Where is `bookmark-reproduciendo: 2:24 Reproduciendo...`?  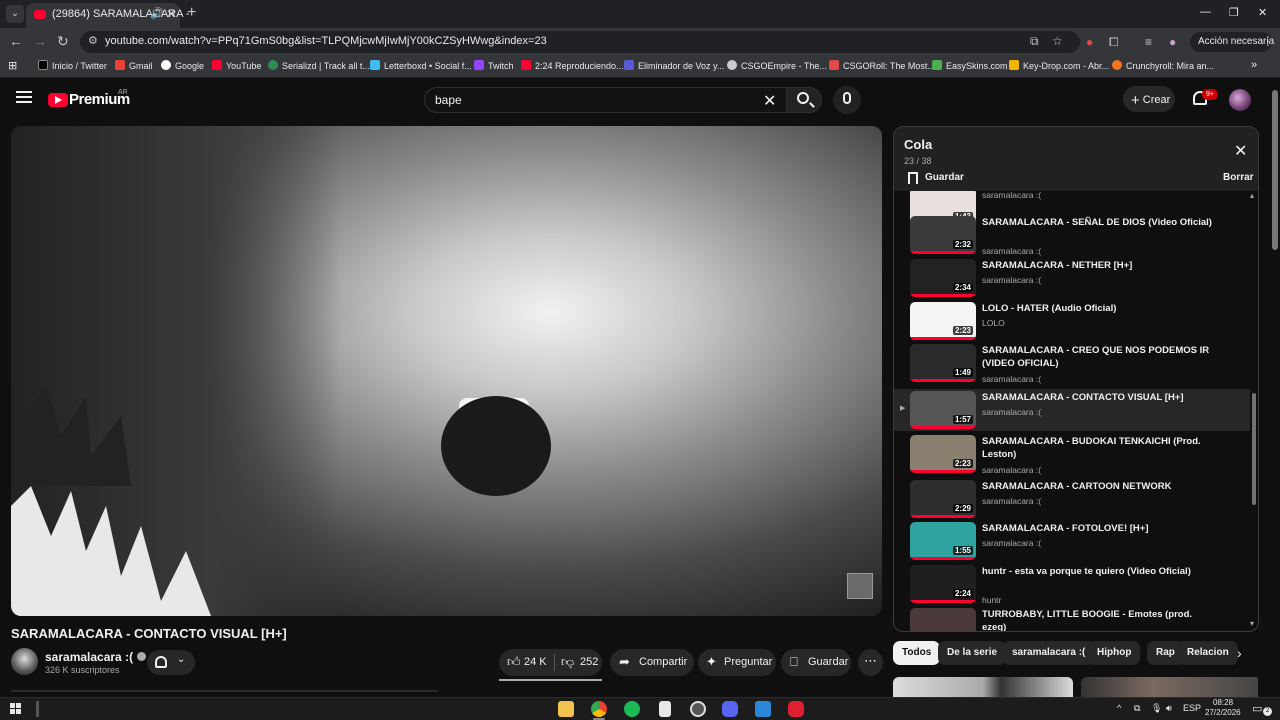 bookmark-reproduciendo: 2:24 Reproduciendo... is located at coordinates (572, 65).